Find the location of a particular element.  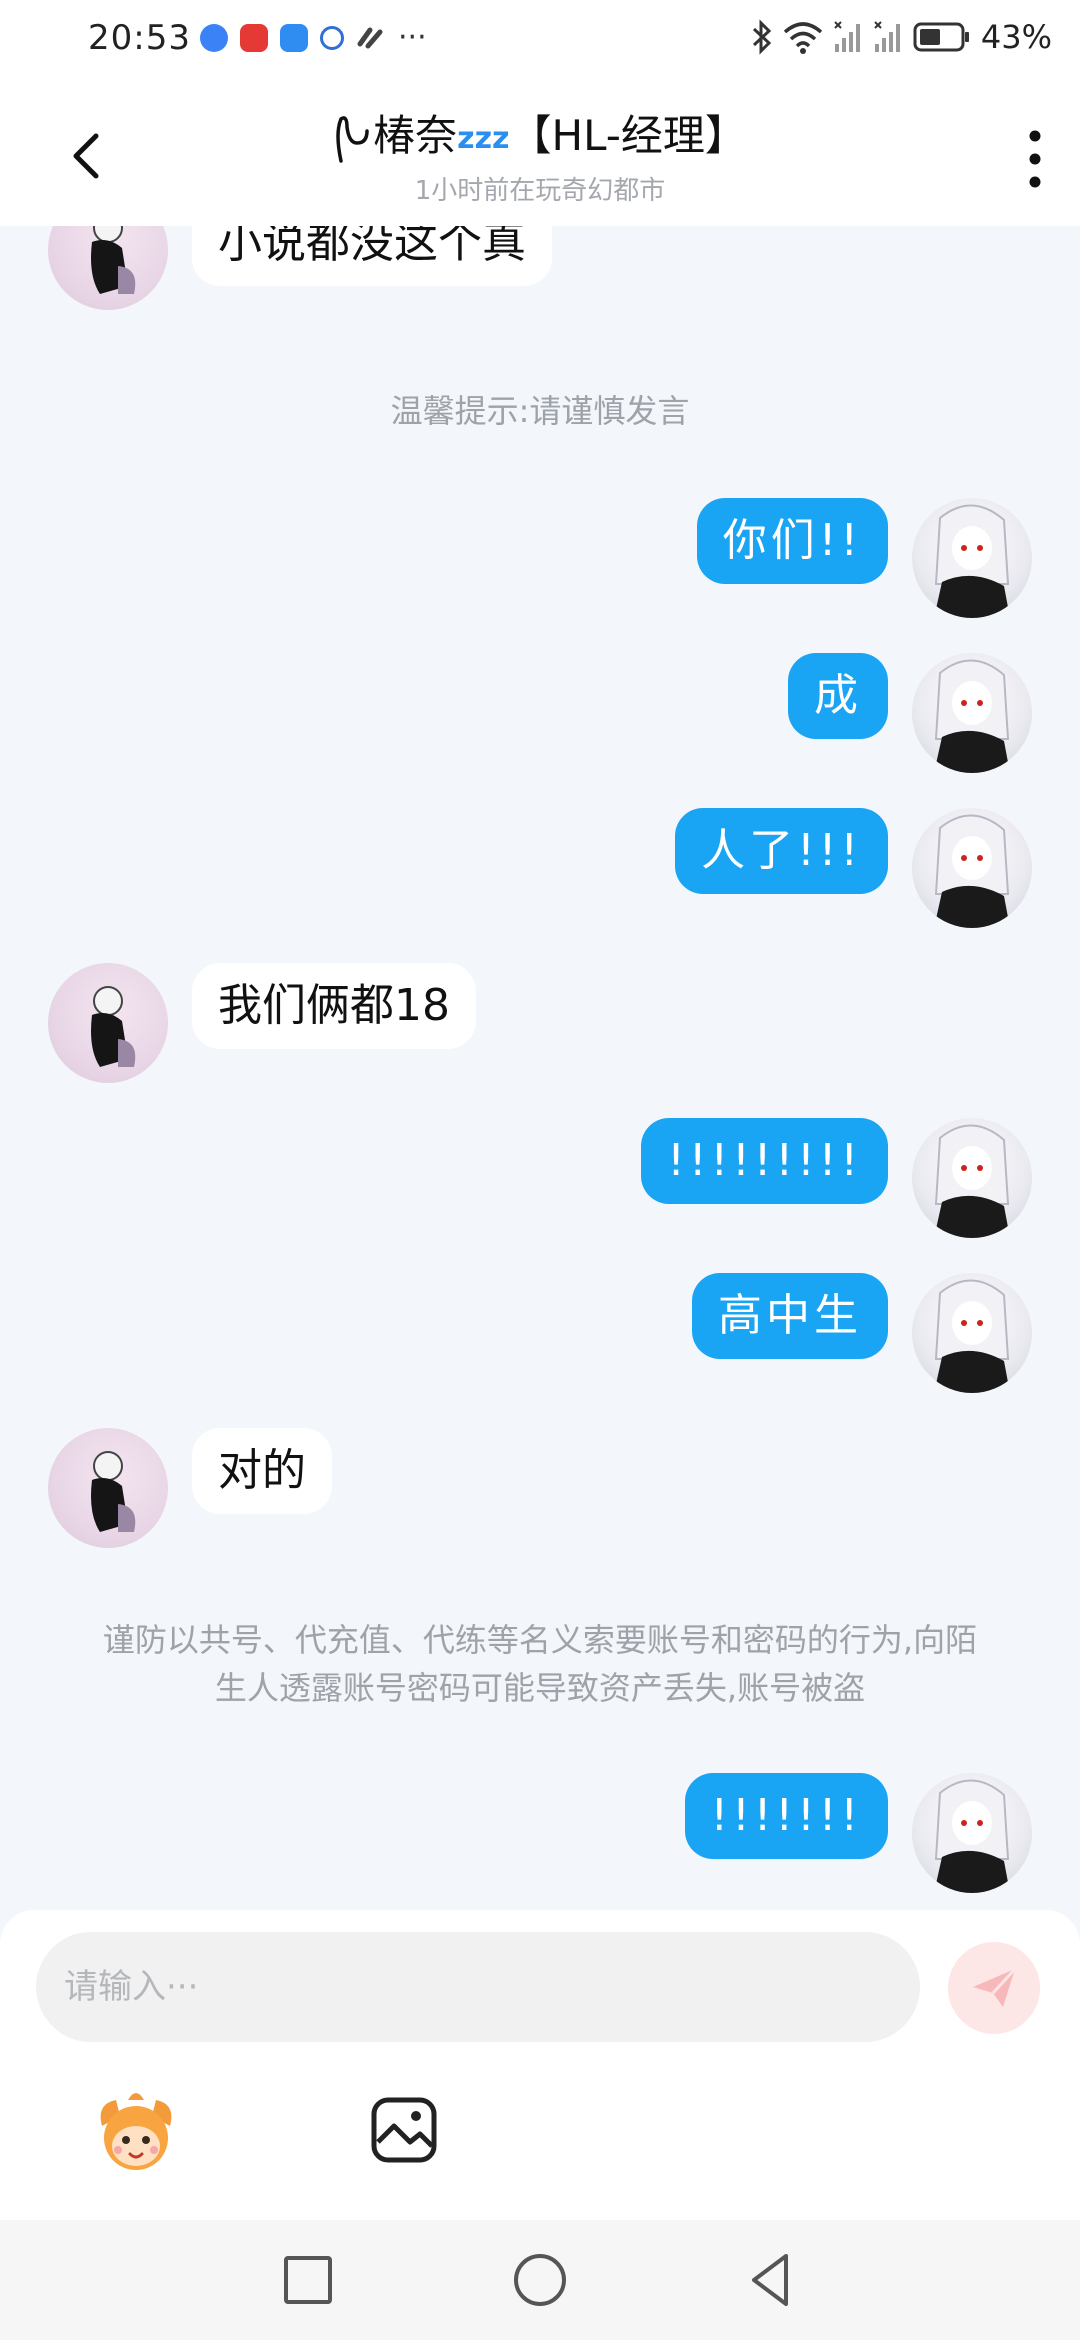

contact-tag: 【HL-经理】 is located at coordinates (628, 135).